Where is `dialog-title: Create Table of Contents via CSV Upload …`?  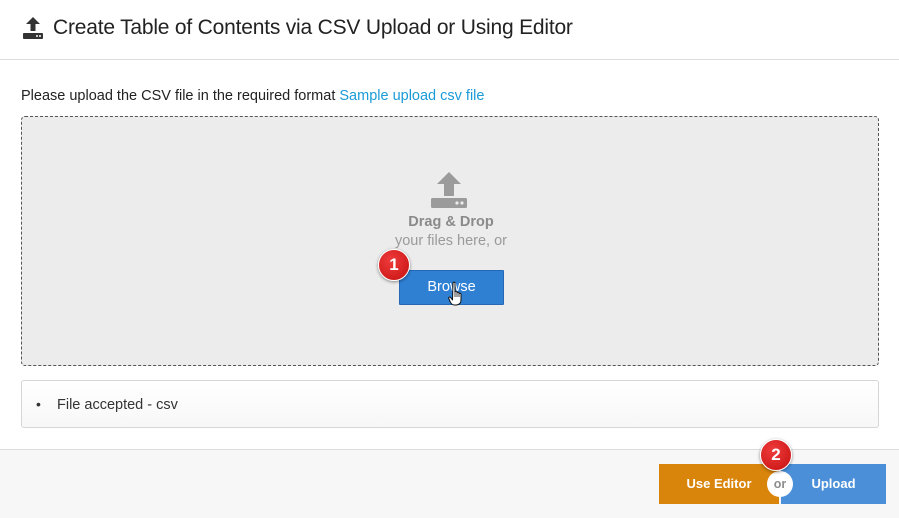 dialog-title: Create Table of Contents via CSV Upload … is located at coordinates (313, 27).